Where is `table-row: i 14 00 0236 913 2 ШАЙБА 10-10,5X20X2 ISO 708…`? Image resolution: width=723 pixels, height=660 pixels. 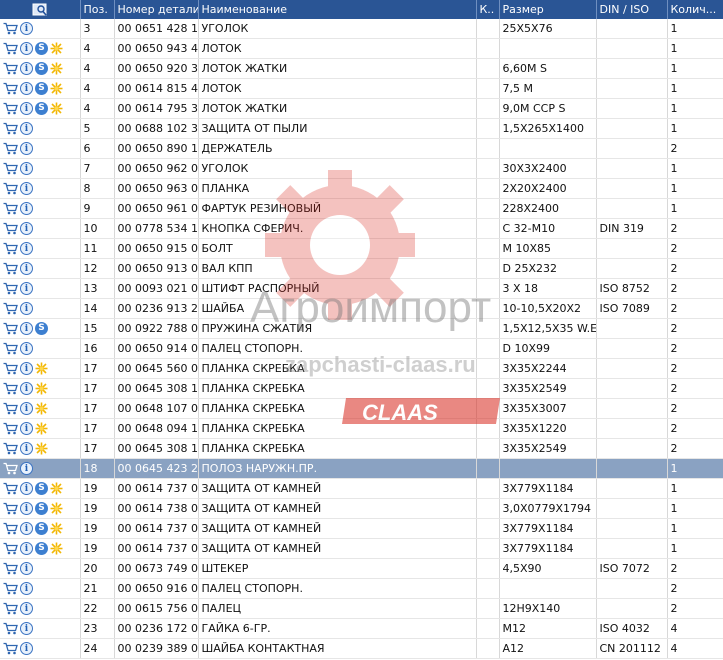
table-row: i 14 00 0236 913 2 ШАЙБА 10-10,5X20X2 ISO 708… is located at coordinates (361, 308).